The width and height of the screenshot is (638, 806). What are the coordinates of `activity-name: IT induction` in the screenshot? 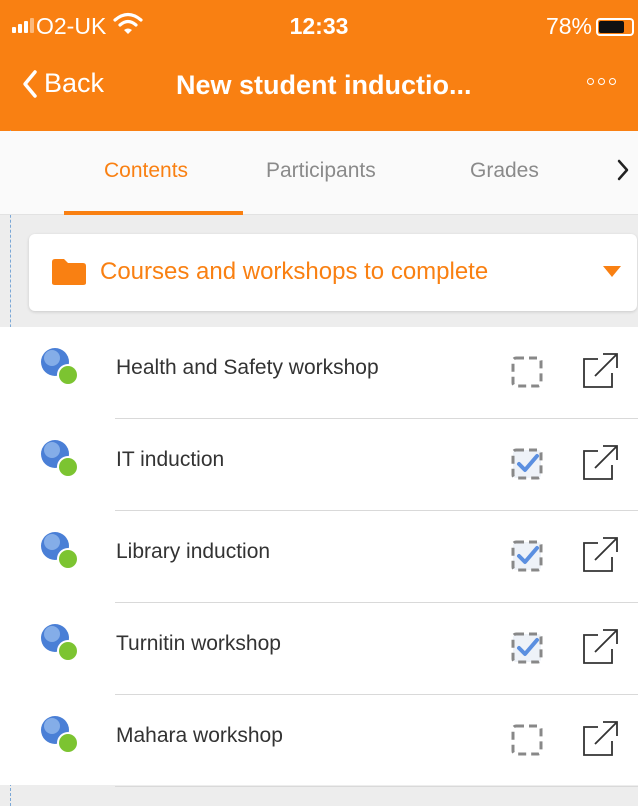 It's located at (170, 459).